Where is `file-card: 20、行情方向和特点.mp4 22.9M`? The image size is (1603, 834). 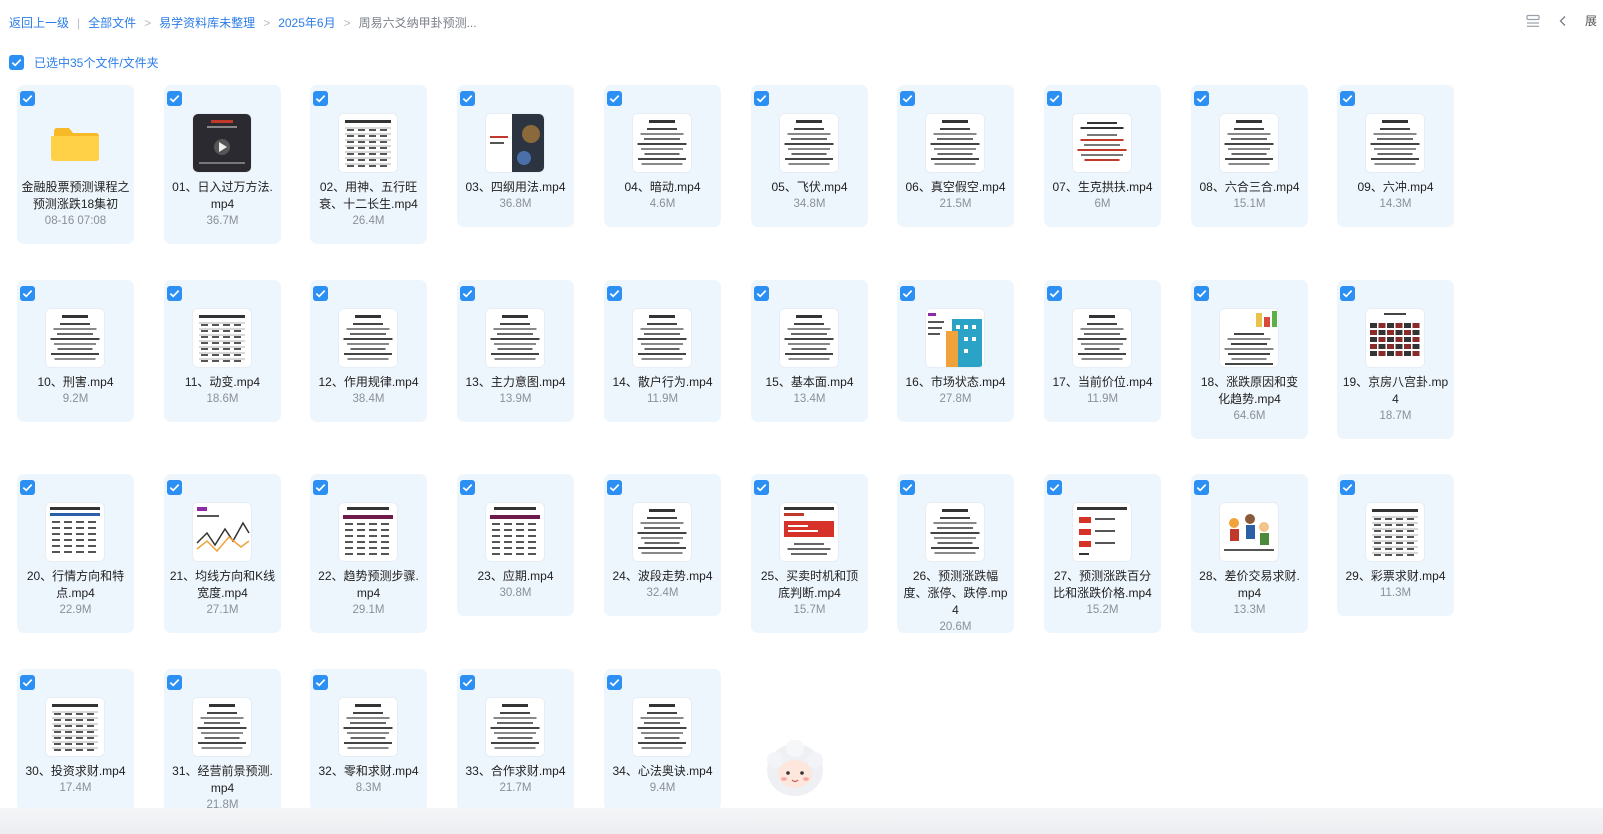
file-card: 20、行情方向和特点.mp4 22.9M is located at coordinates (75, 553).